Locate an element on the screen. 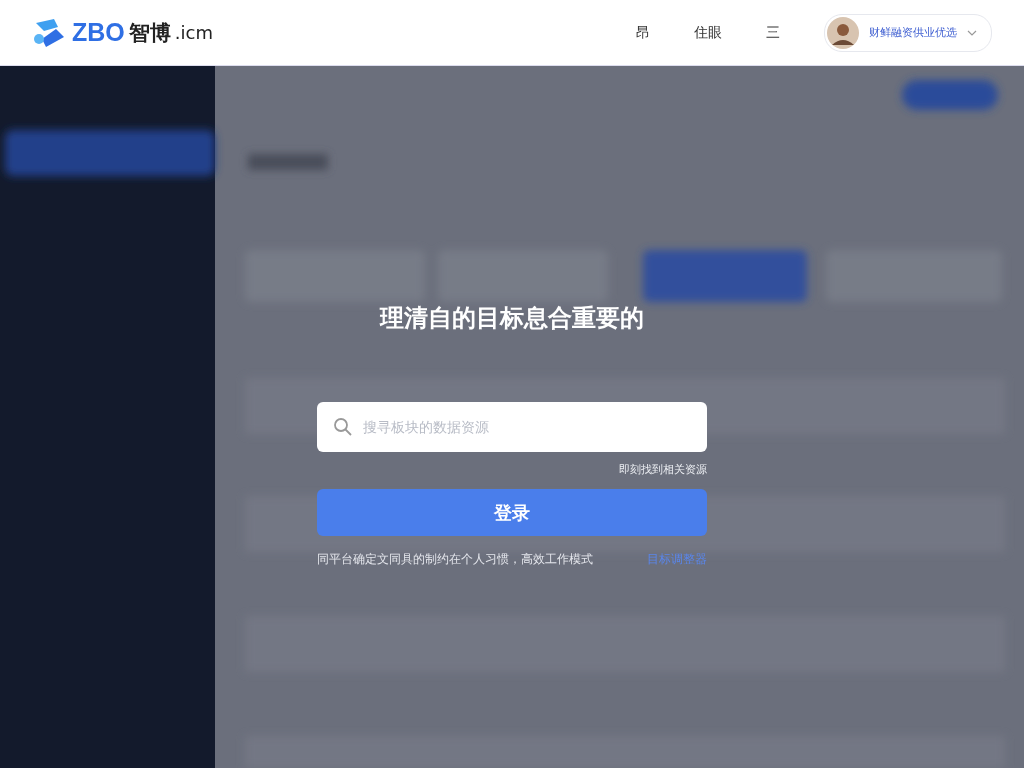 The image size is (1024, 768). login-button: 登录 is located at coordinates (512, 512).